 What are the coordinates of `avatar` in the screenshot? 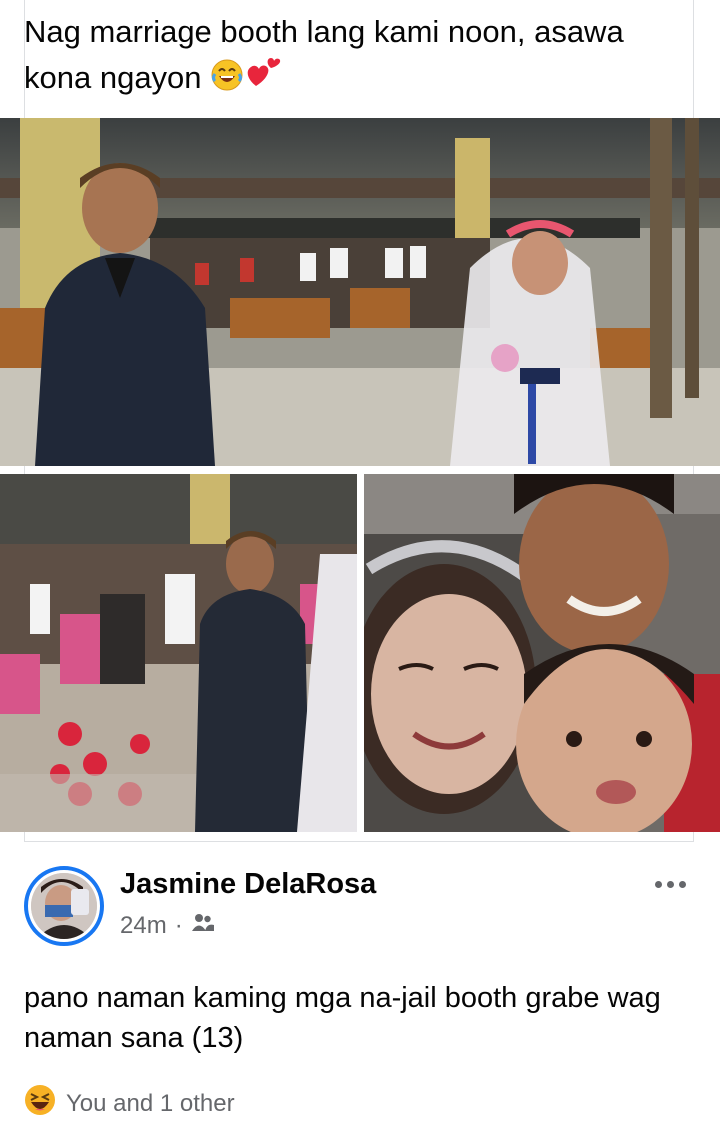 It's located at (64, 906).